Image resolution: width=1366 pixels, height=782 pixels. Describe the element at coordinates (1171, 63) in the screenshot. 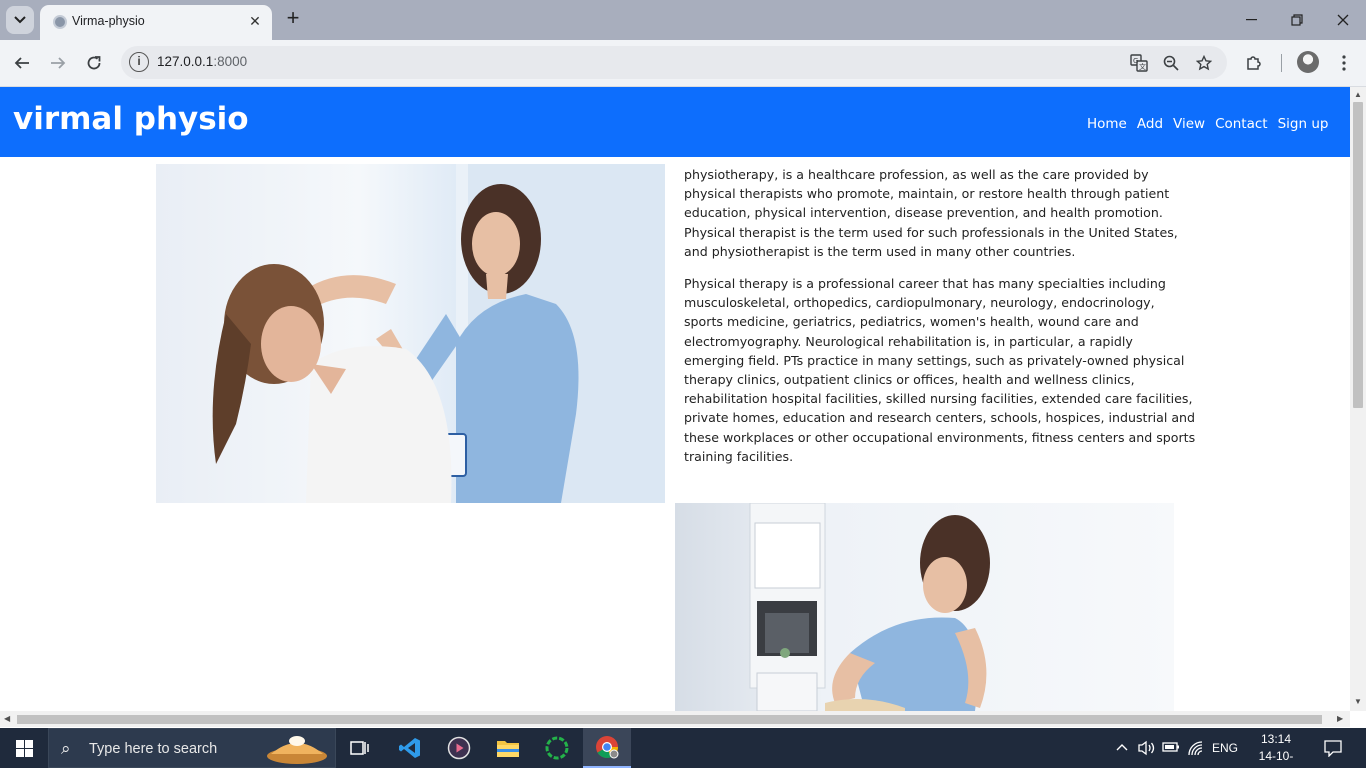

I see `zoom-icon` at that location.